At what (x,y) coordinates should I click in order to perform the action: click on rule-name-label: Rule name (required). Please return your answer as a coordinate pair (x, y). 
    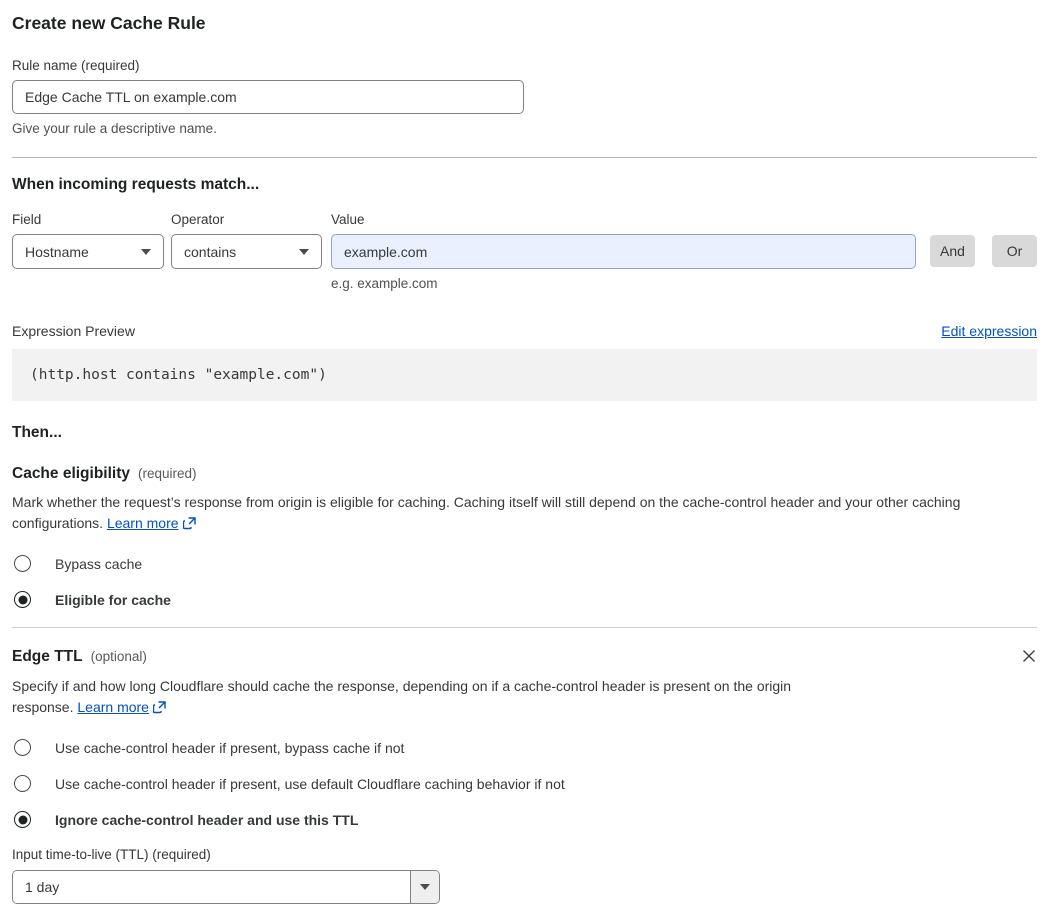
    Looking at the image, I should click on (76, 65).